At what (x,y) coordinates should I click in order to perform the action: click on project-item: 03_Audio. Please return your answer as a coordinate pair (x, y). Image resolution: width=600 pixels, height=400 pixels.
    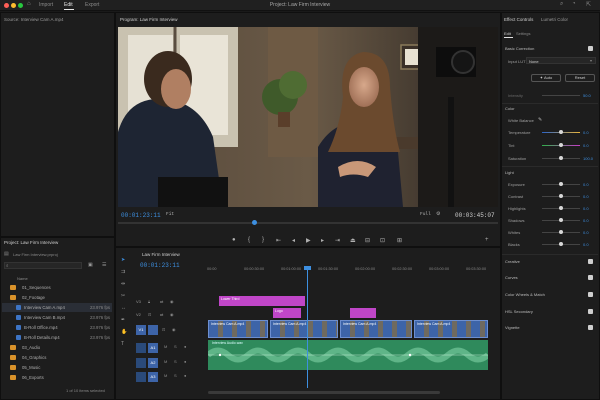
    Looking at the image, I should click on (57, 347).